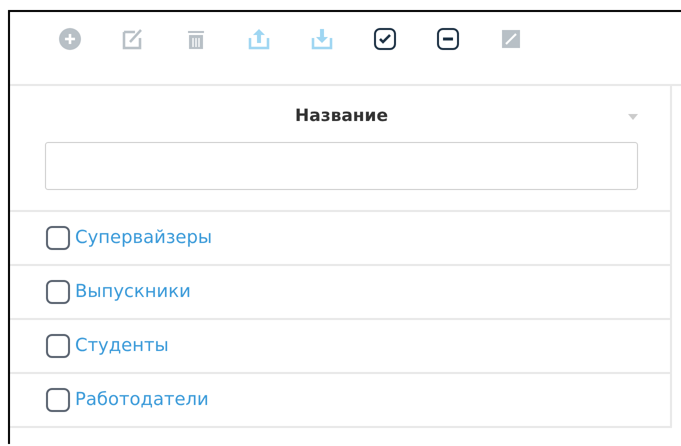  I want to click on upload-icon, so click(259, 39).